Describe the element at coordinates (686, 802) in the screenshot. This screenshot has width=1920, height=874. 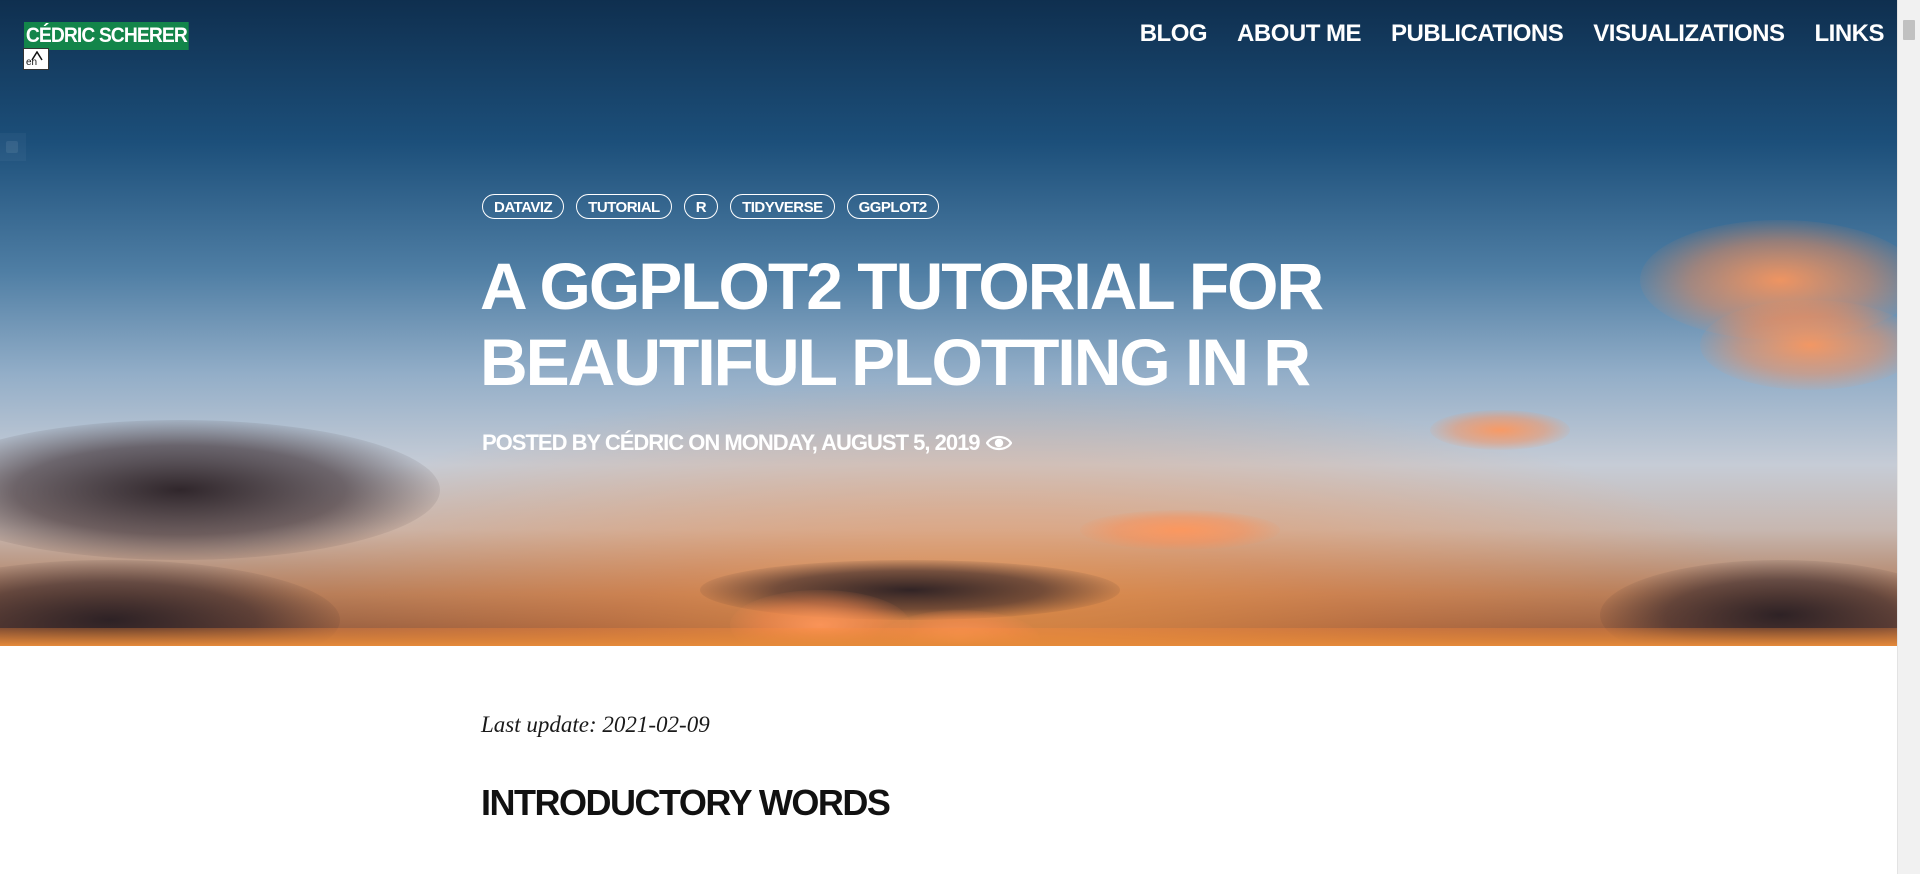
I see `section-heading: INTRODUCTORY WORDS` at that location.